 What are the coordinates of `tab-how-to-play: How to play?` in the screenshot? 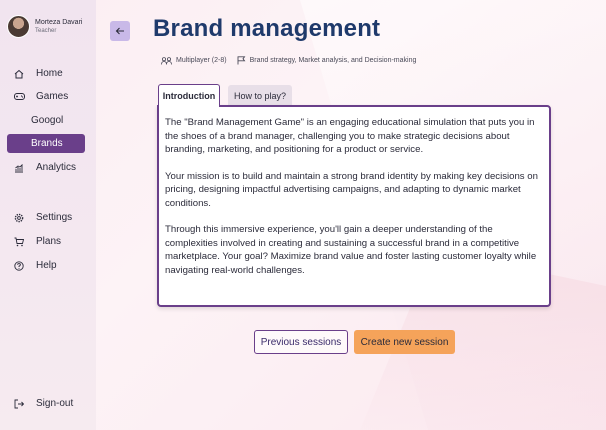 It's located at (260, 95).